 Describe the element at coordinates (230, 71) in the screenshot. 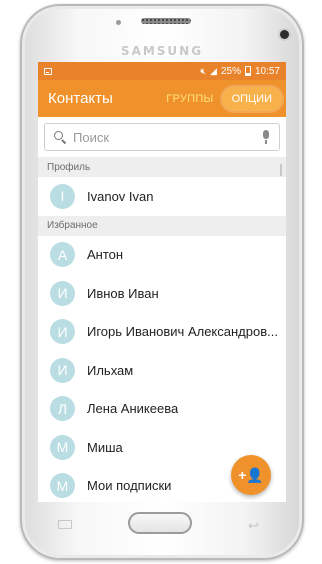

I see `battery-percent: 25%` at that location.